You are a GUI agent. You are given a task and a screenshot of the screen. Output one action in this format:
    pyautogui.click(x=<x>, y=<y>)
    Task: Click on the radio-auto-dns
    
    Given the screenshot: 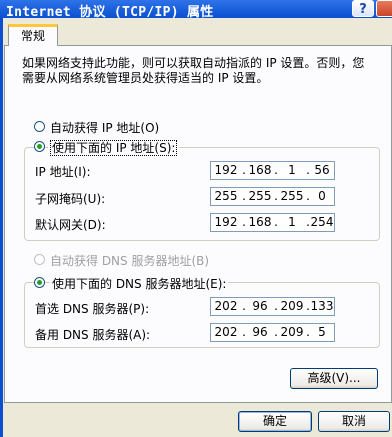 What is the action you would take?
    pyautogui.click(x=39, y=259)
    